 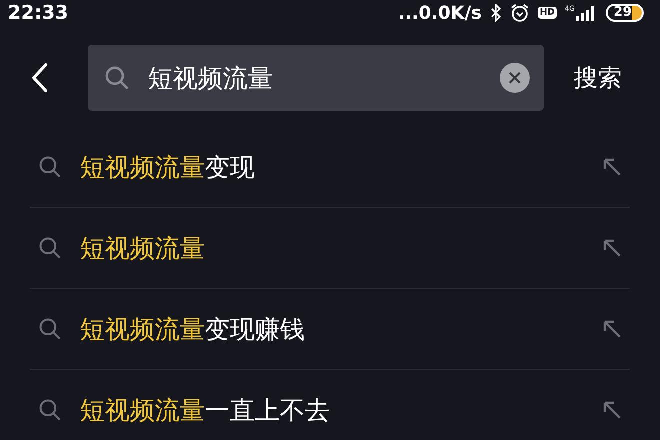 What do you see at coordinates (38, 13) in the screenshot?
I see `status-time: 22:33` at bounding box center [38, 13].